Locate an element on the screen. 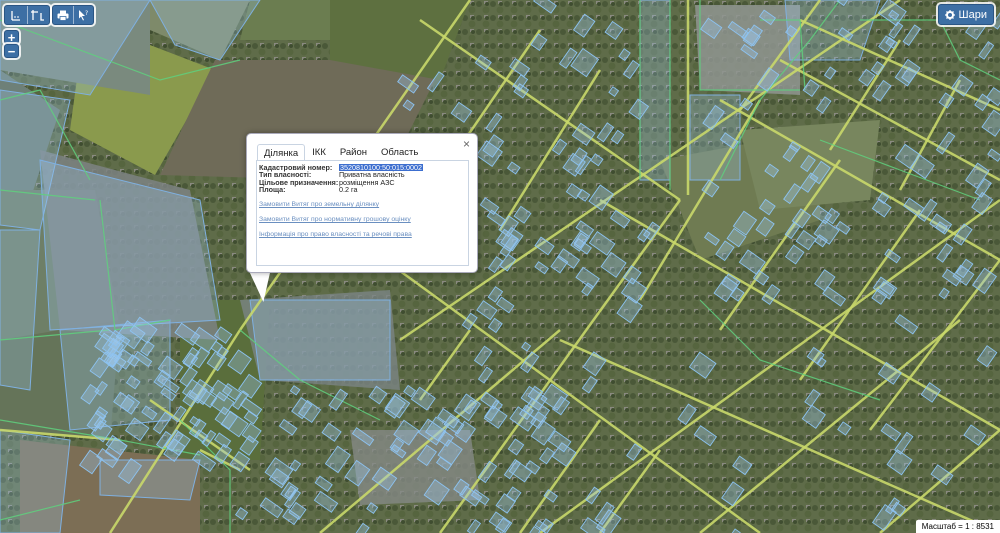  zoom-out-button: − is located at coordinates (11, 51).